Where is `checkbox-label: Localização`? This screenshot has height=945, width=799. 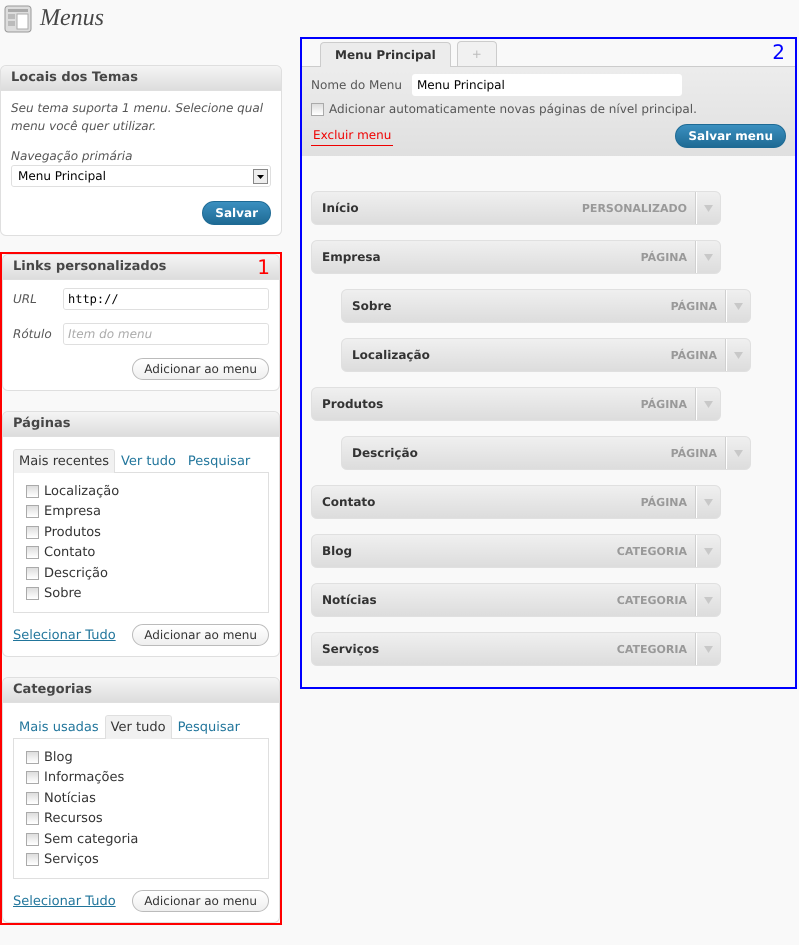
checkbox-label: Localização is located at coordinates (82, 491).